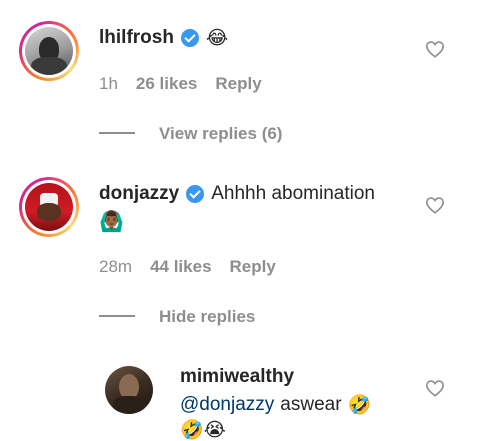  Describe the element at coordinates (217, 38) in the screenshot. I see `comment-text: 😂` at that location.